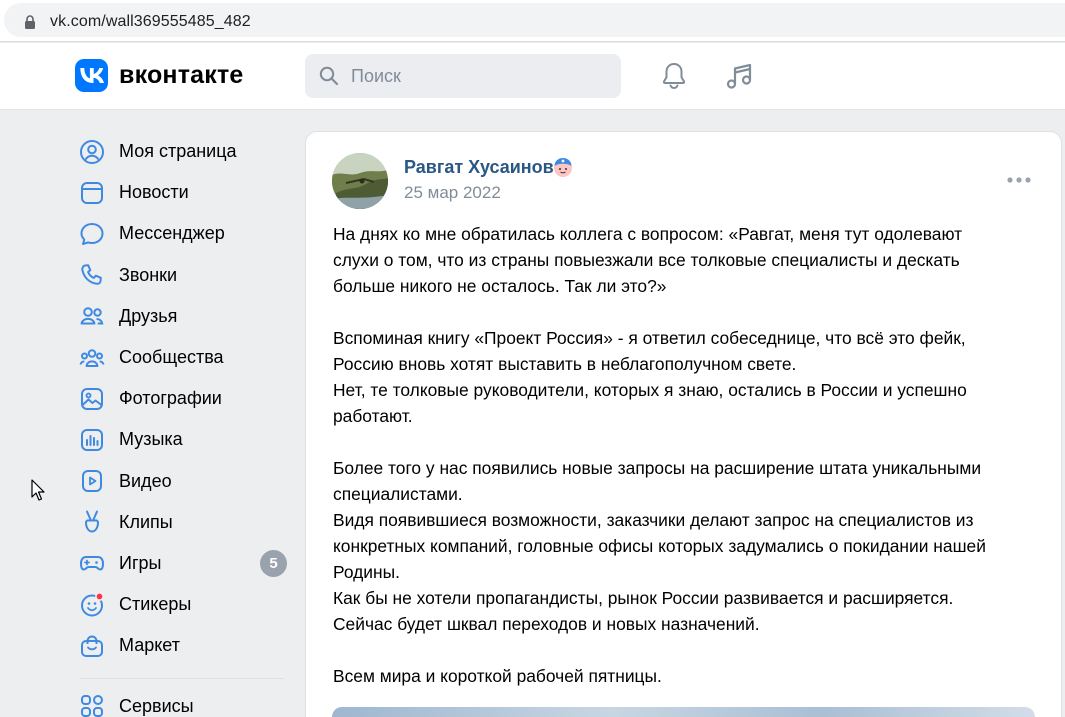  What do you see at coordinates (154, 192) in the screenshot?
I see `sidebar-item-label: Новости` at bounding box center [154, 192].